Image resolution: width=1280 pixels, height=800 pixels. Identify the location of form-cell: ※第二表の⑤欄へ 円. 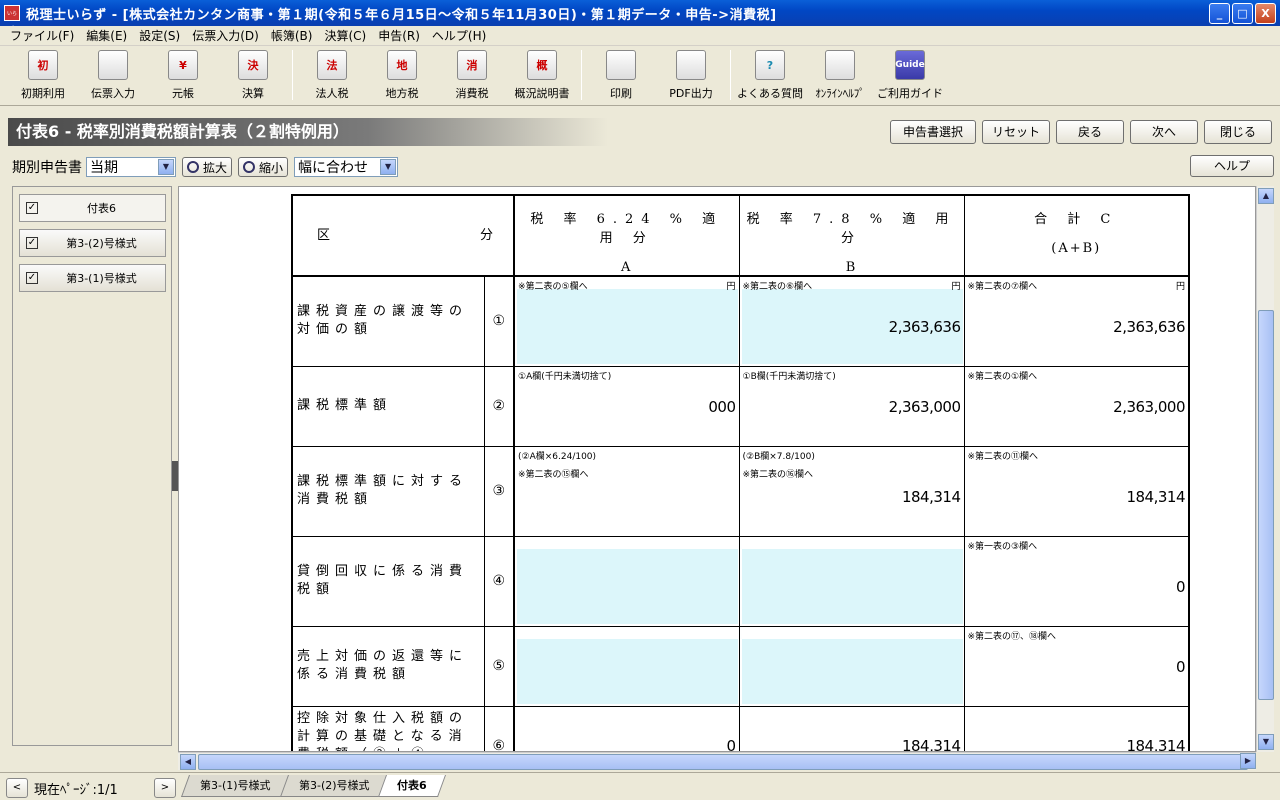
(626, 321).